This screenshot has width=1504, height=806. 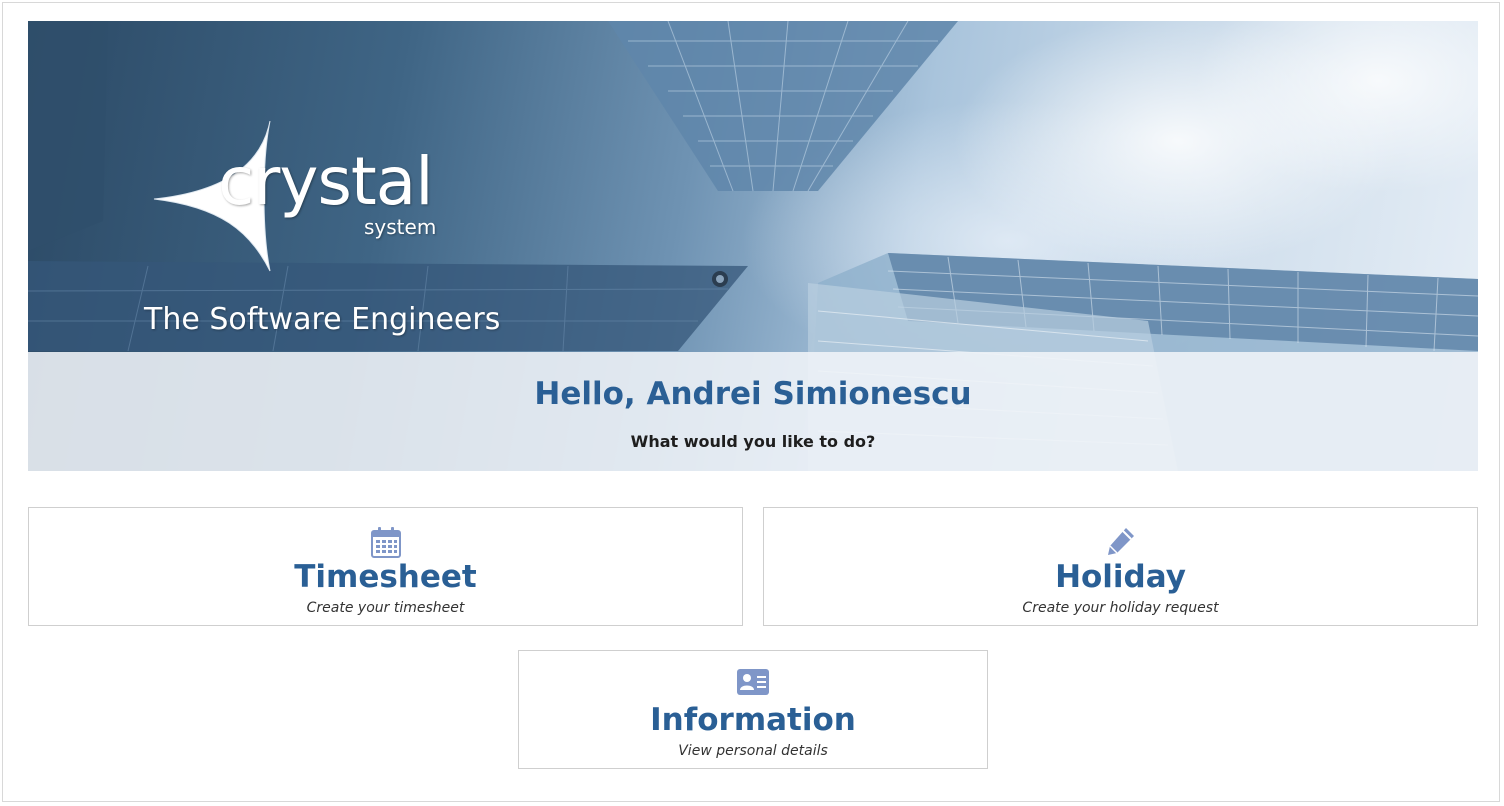 What do you see at coordinates (322, 319) in the screenshot?
I see `tagline: The Software Engineers` at bounding box center [322, 319].